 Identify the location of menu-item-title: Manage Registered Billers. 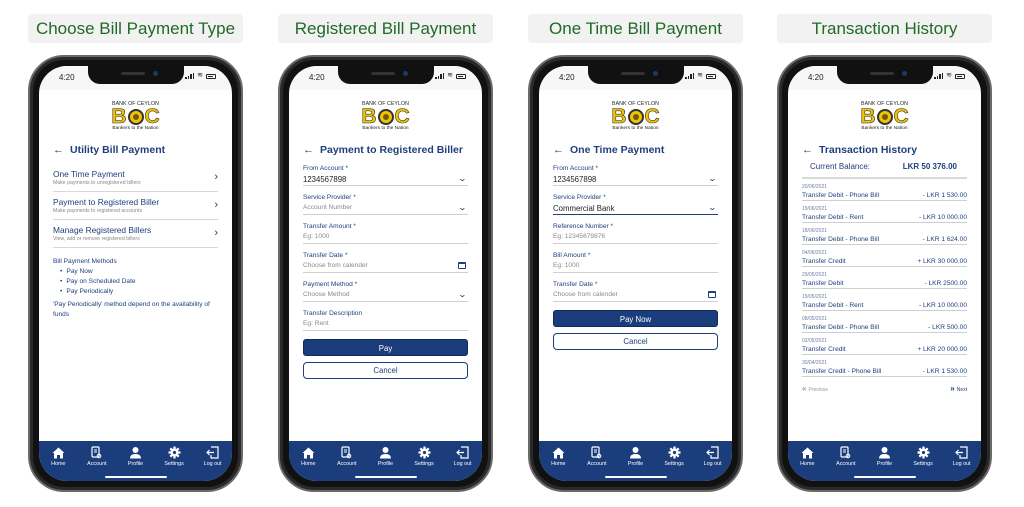
(102, 230).